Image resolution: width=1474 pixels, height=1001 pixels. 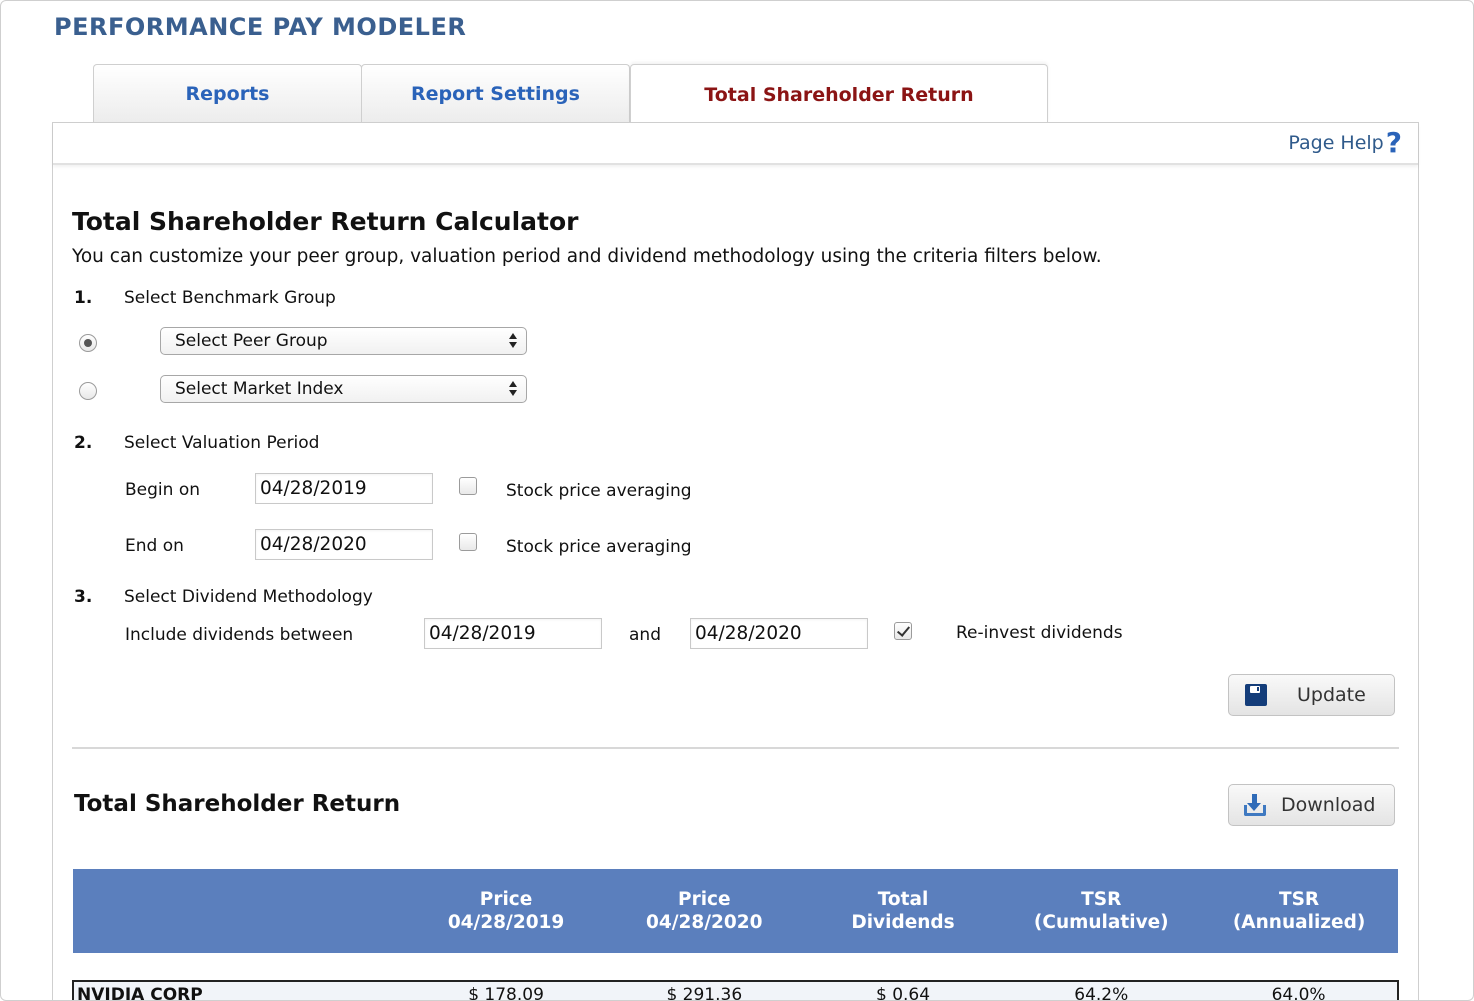 What do you see at coordinates (704, 990) in the screenshot?
I see `cell-price-end: $ 291.36` at bounding box center [704, 990].